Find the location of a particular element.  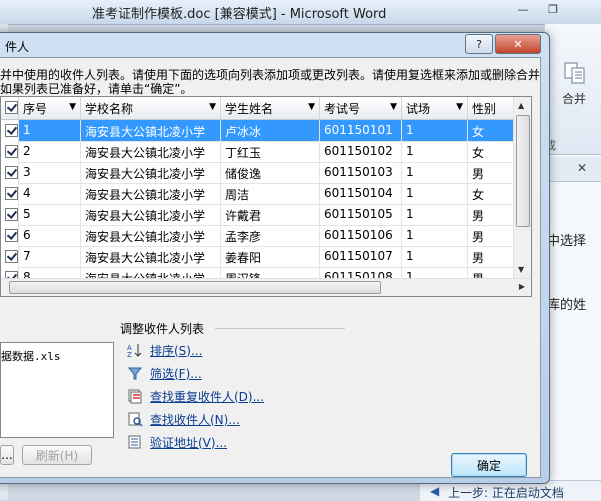

select-all-checkbox is located at coordinates (10, 108).